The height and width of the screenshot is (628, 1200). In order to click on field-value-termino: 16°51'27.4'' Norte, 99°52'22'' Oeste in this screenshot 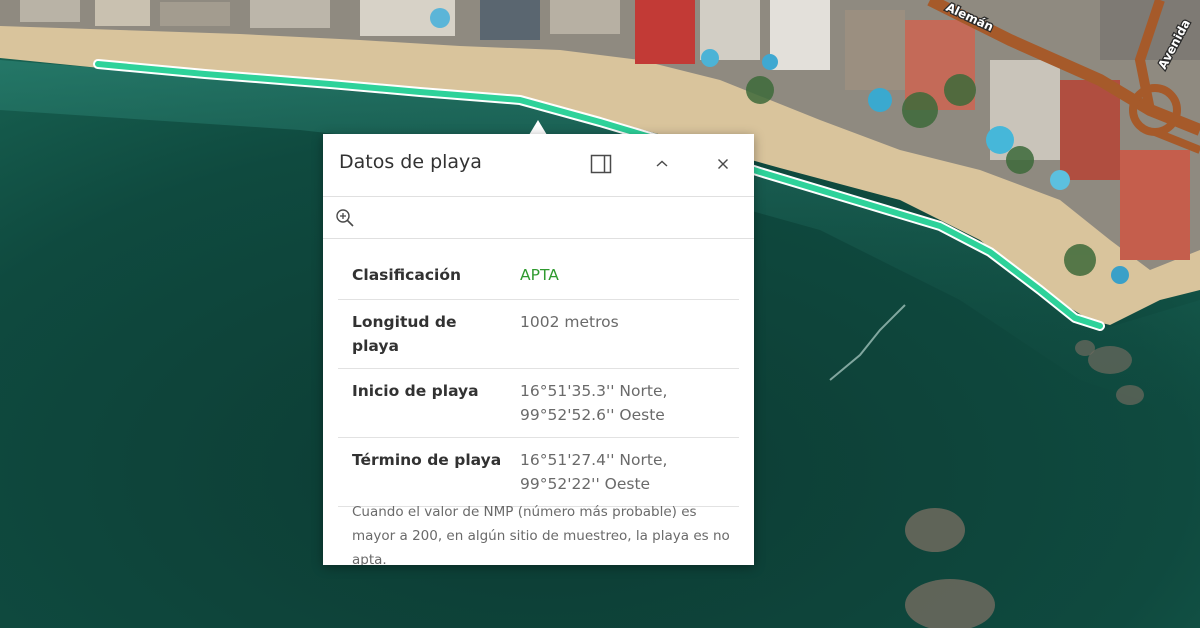, I will do `click(622, 472)`.